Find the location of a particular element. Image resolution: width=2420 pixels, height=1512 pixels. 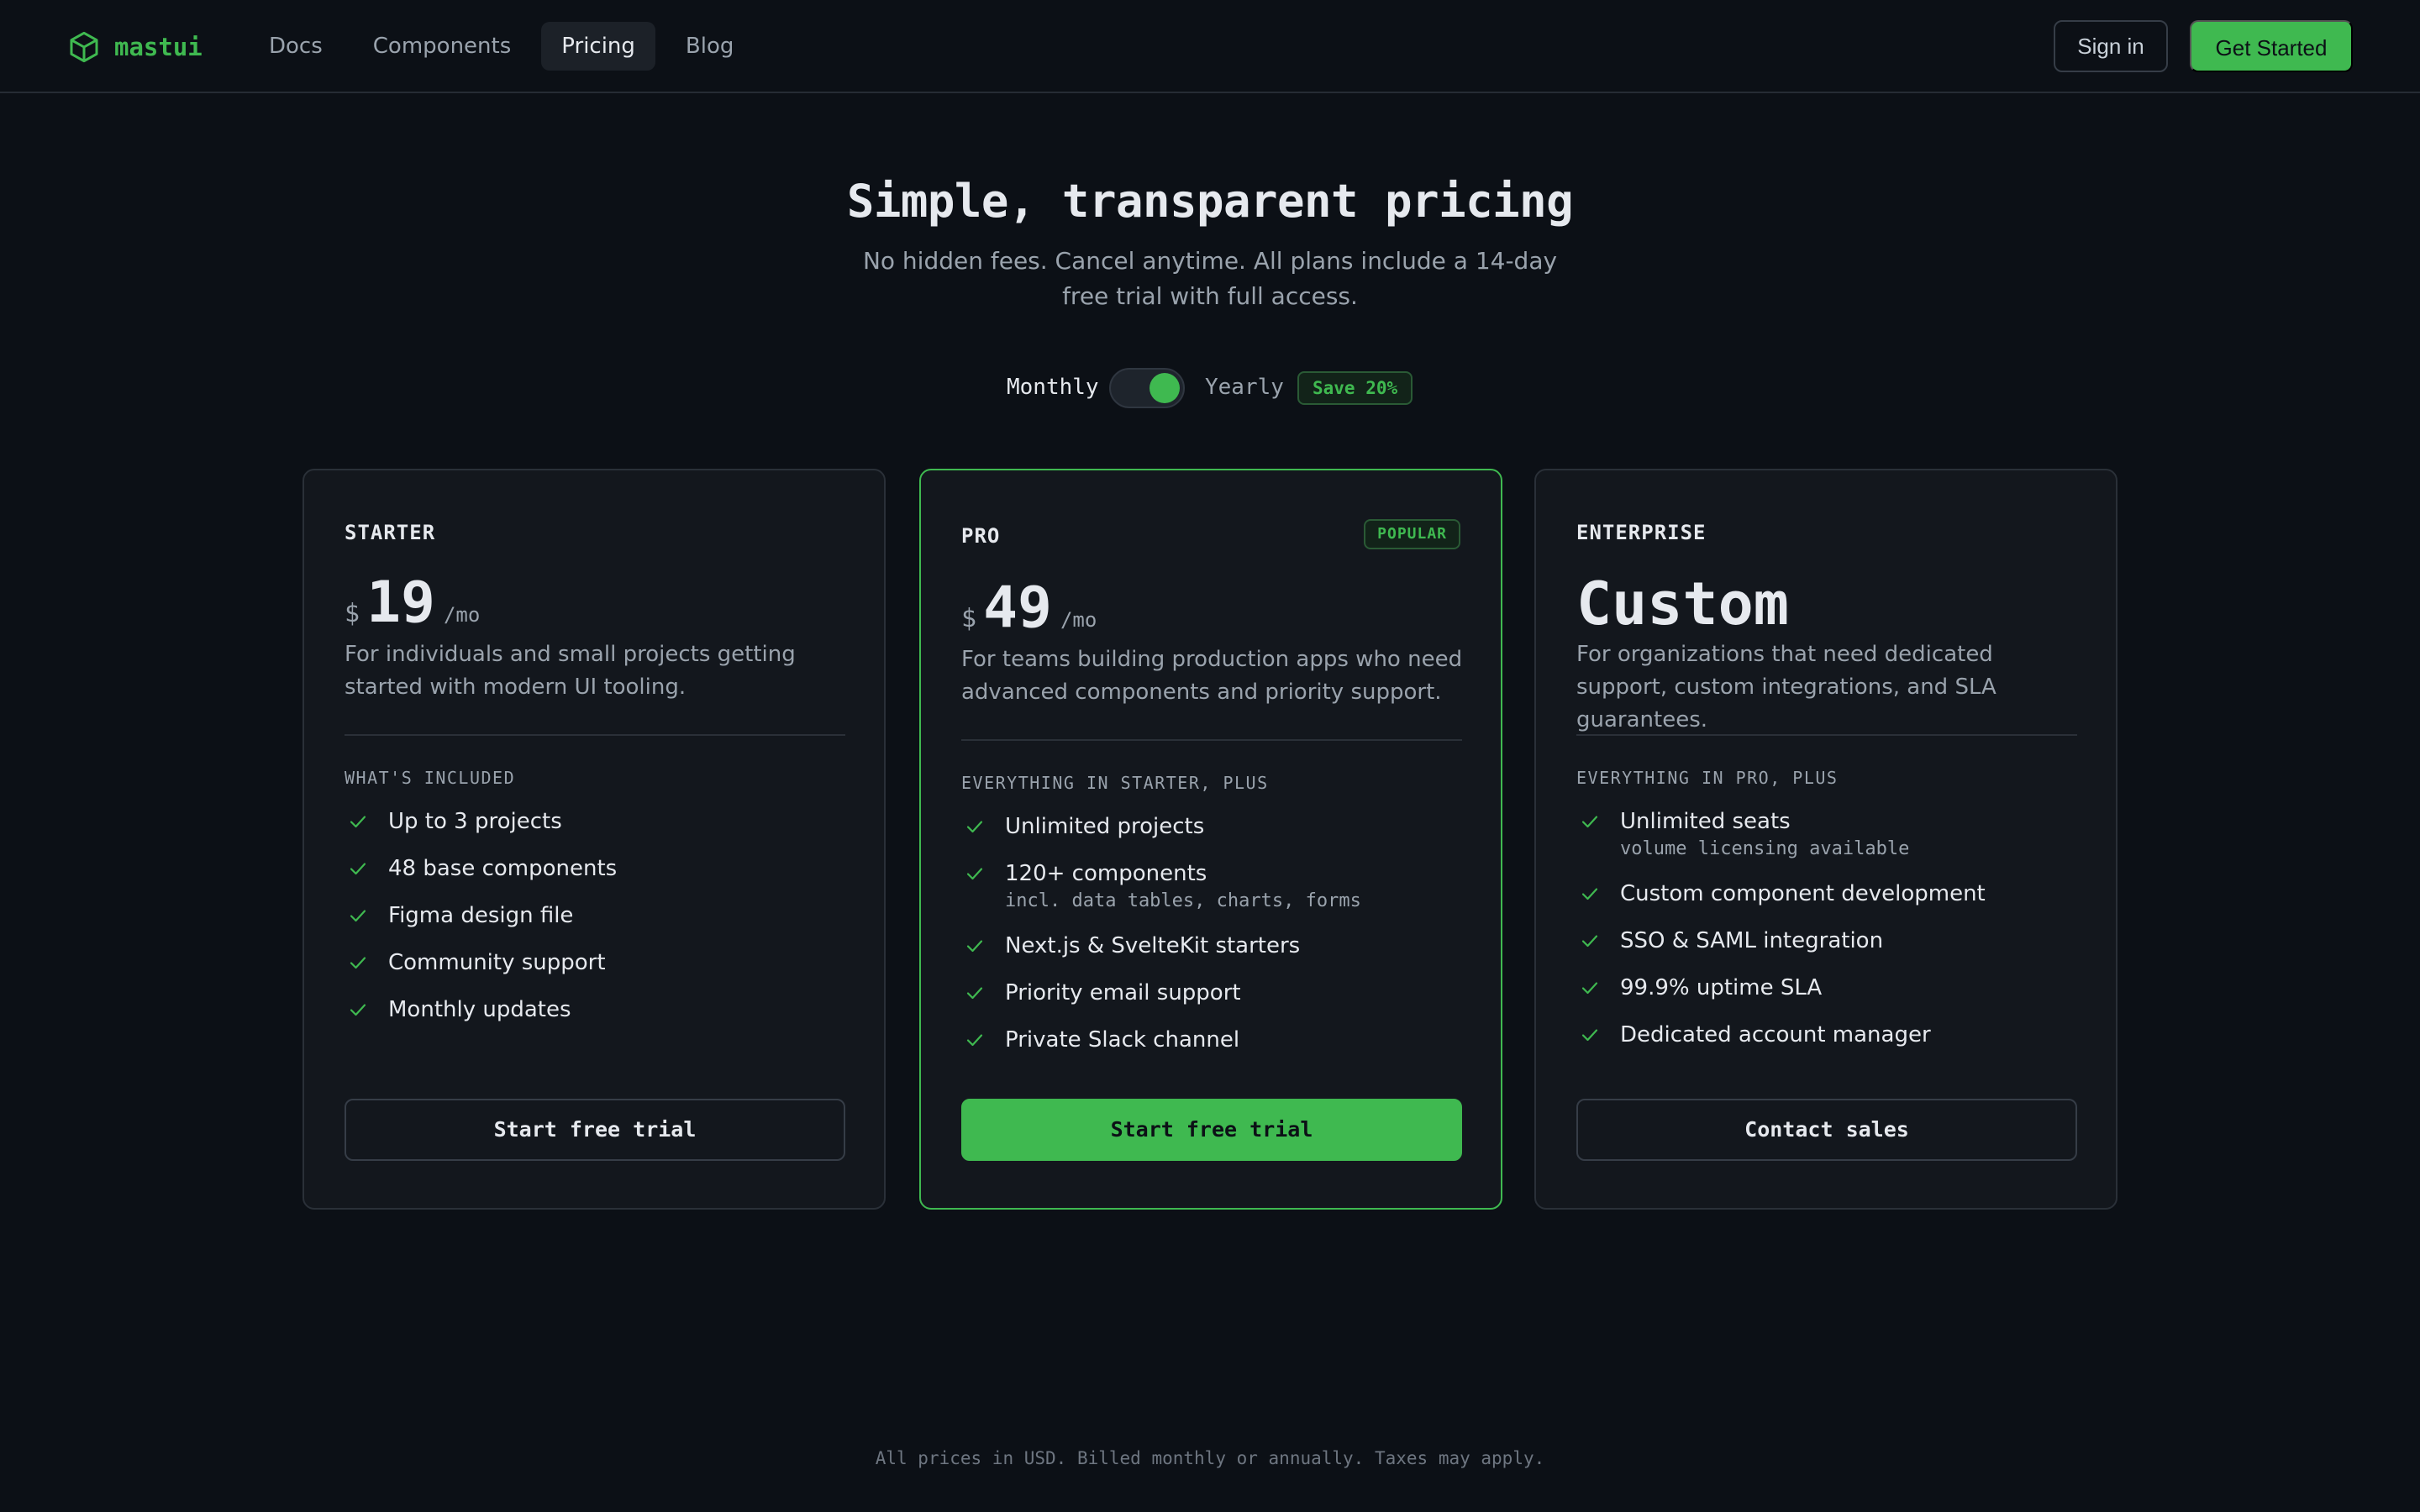

nav-link-components: Components is located at coordinates (442, 46).